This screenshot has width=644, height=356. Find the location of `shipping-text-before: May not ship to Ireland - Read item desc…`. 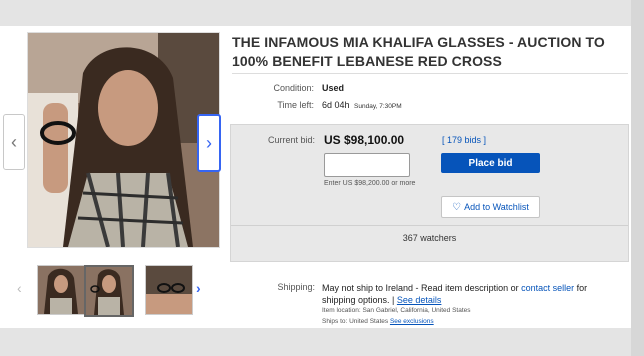

shipping-text-before: May not ship to Ireland - Read item desc… is located at coordinates (422, 288).